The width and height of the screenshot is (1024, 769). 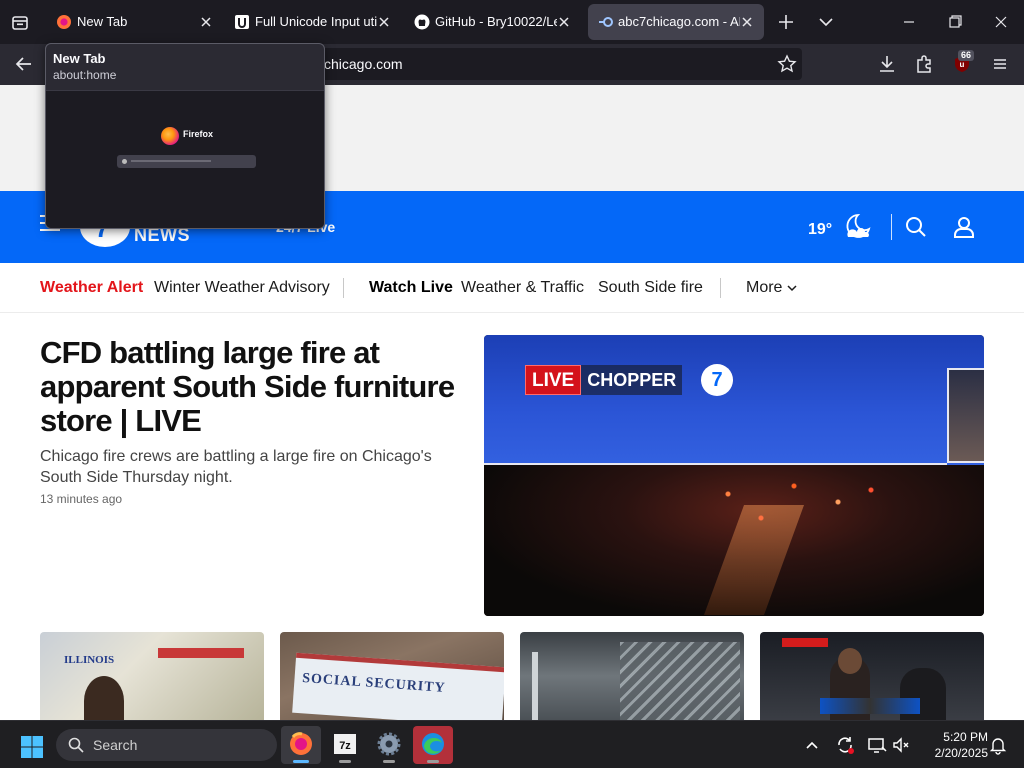 What do you see at coordinates (166, 745) in the screenshot?
I see `taskbar-search-box: Search` at bounding box center [166, 745].